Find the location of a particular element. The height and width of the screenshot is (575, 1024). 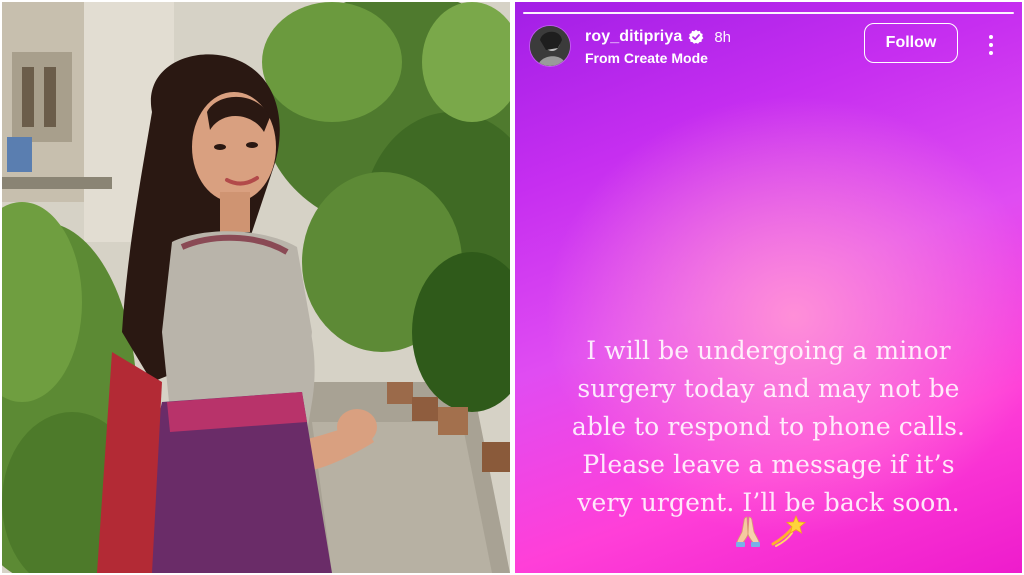

story-header: roy_ditipriya 8h From Create Mode is located at coordinates (658, 46).